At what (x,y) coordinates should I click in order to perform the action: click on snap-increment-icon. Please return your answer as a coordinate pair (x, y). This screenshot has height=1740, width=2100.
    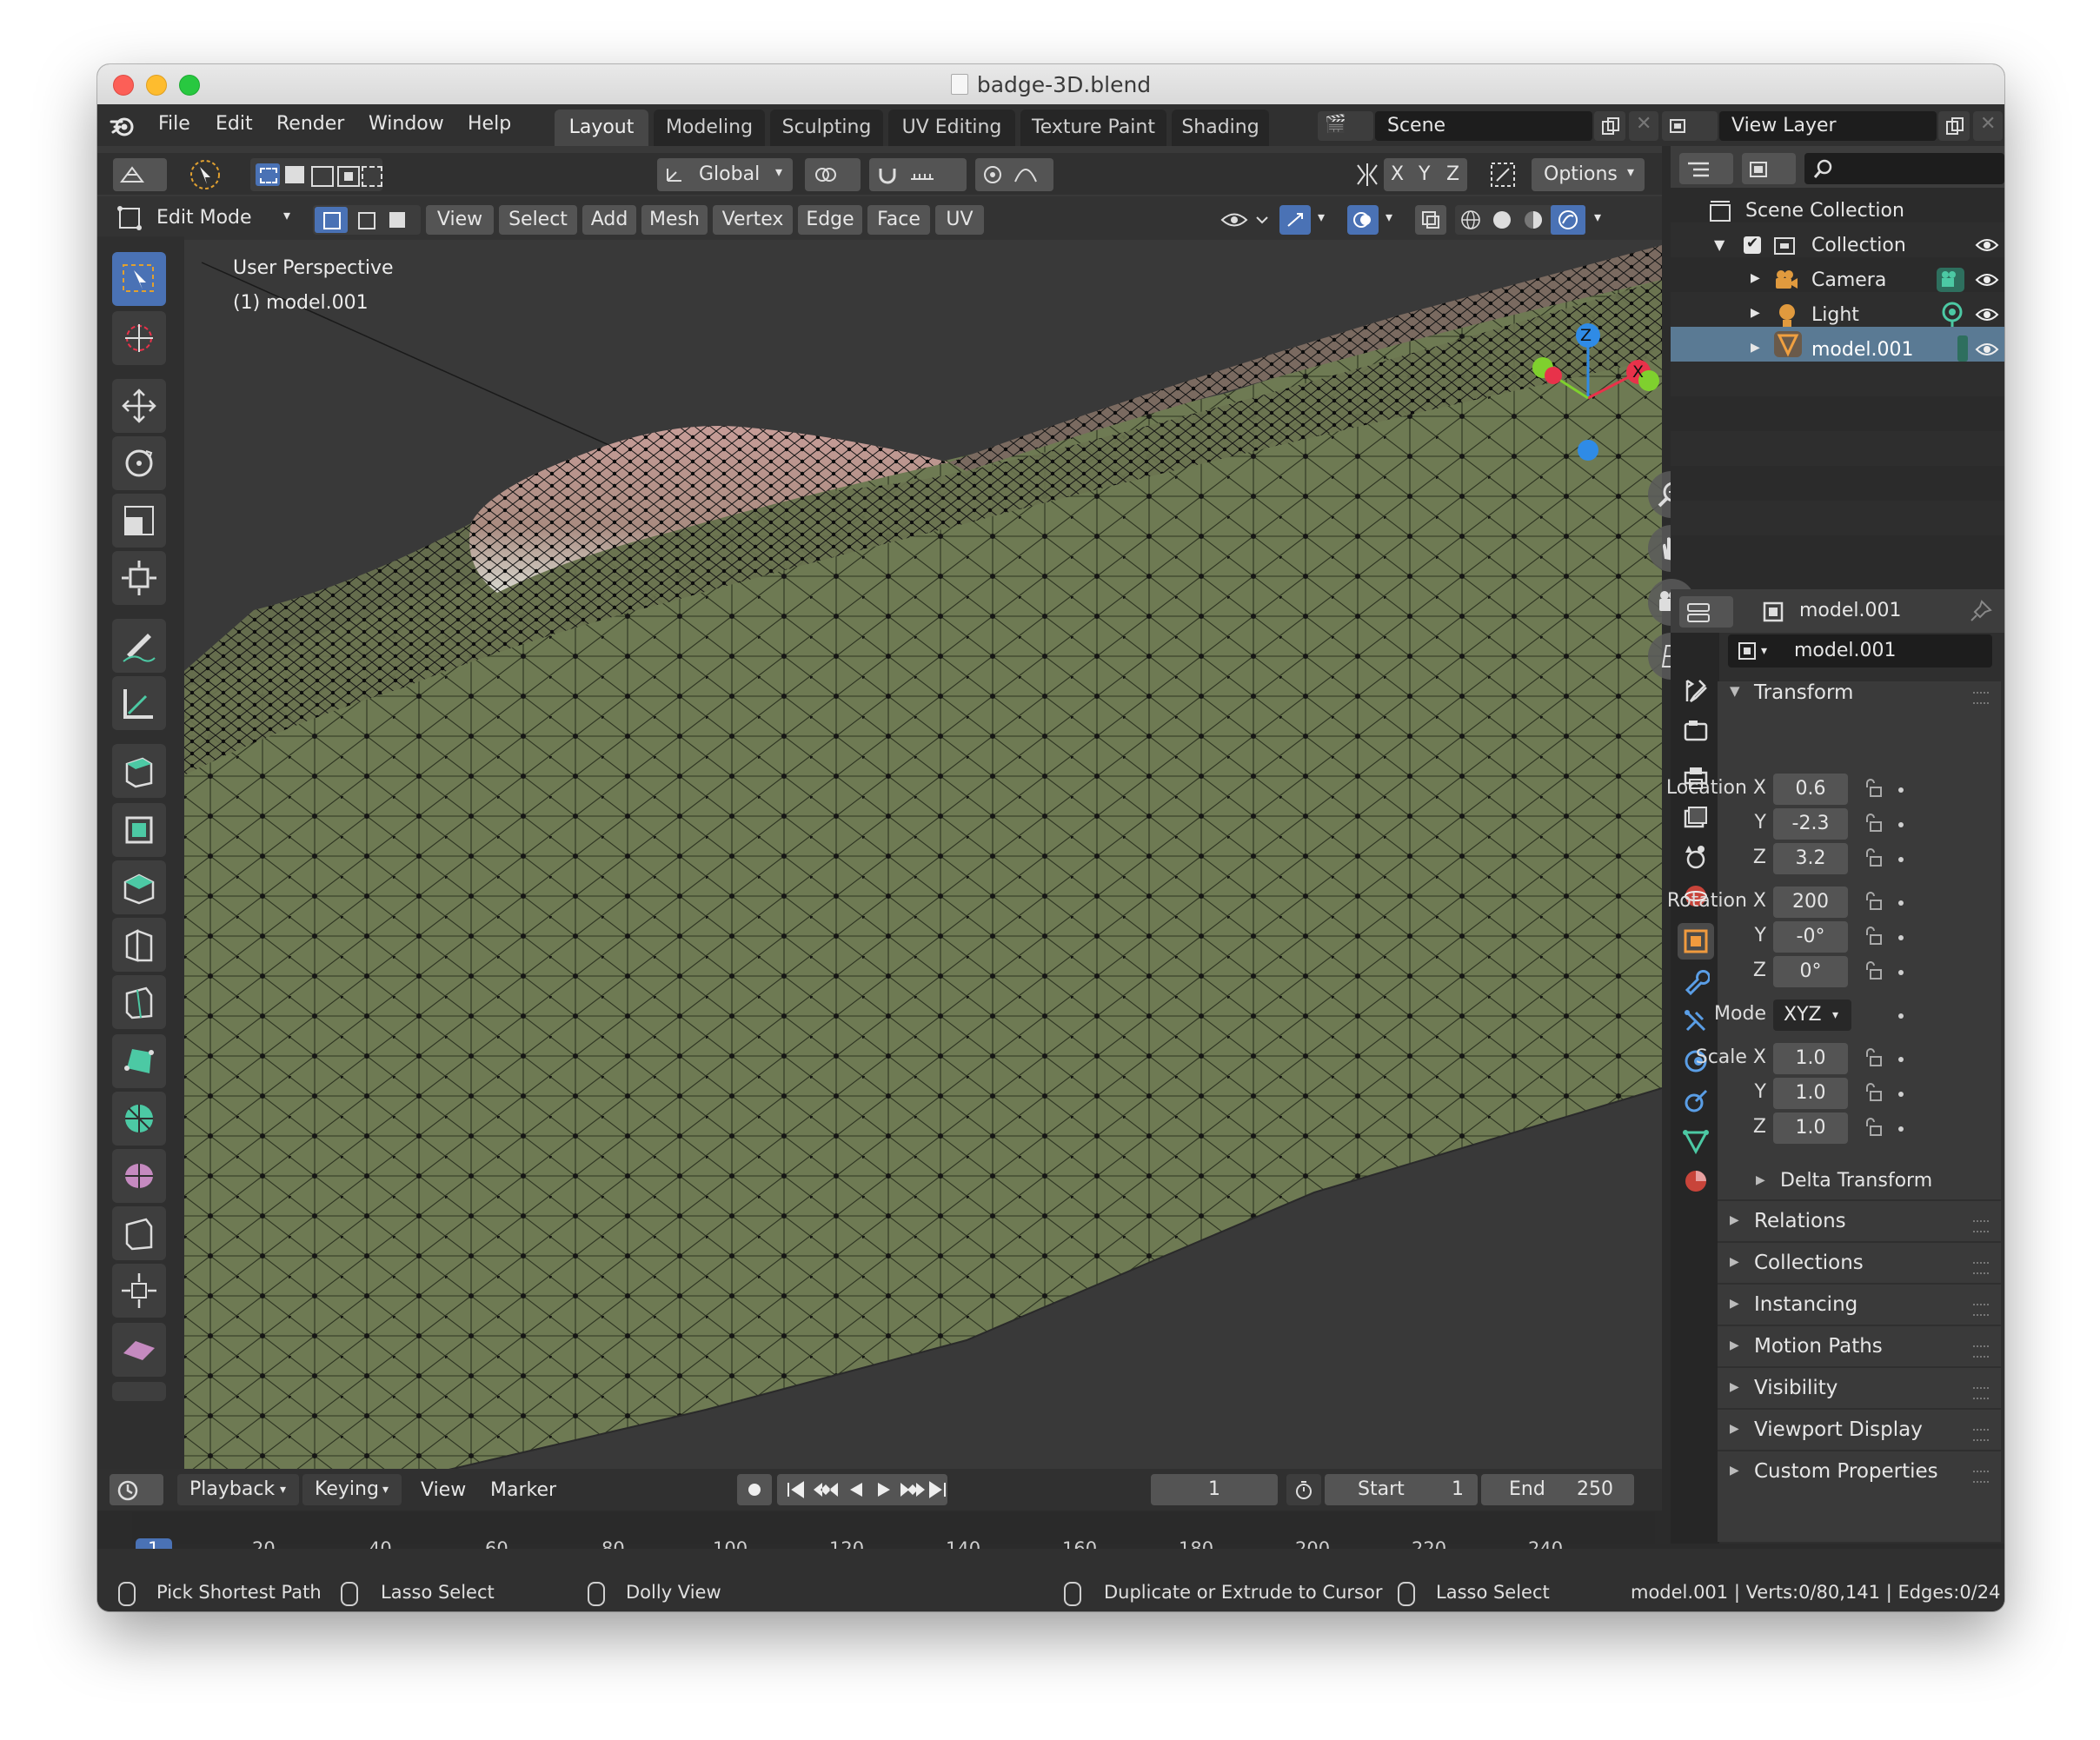
    Looking at the image, I should click on (922, 174).